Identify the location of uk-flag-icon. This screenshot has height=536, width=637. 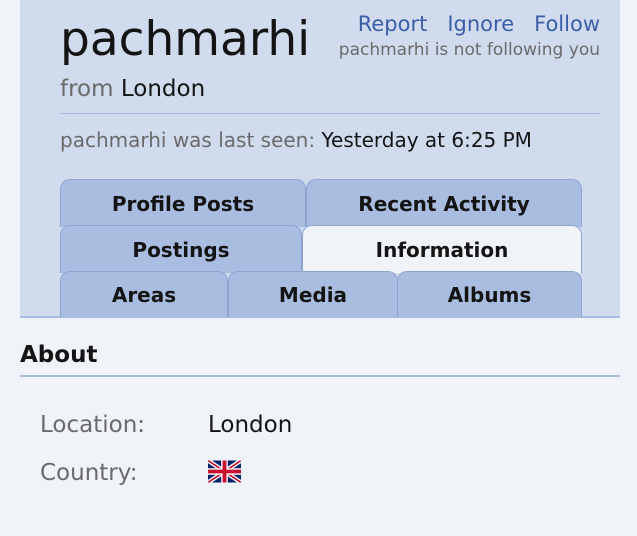
(224, 471).